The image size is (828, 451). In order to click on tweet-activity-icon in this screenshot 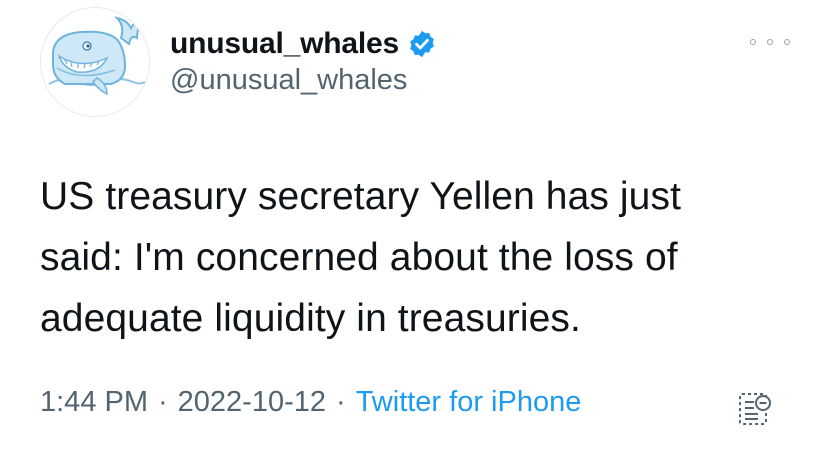, I will do `click(755, 409)`.